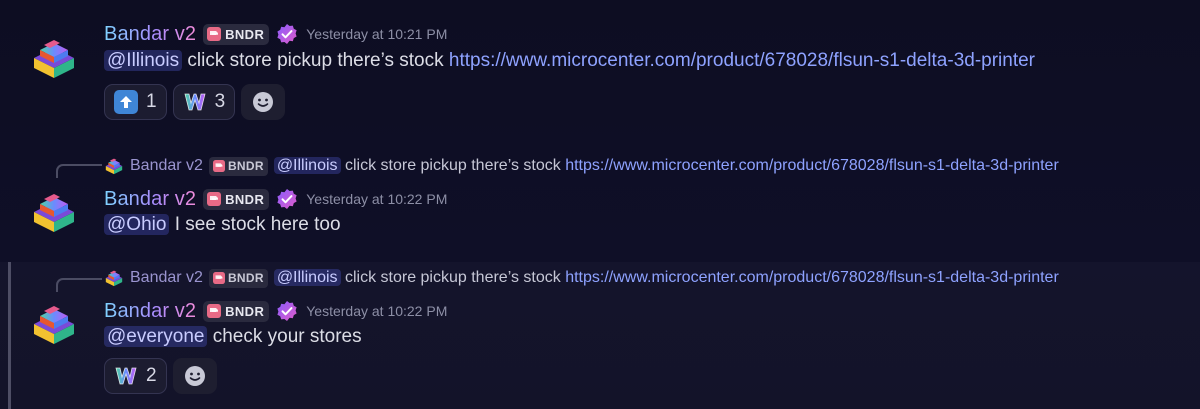 This screenshot has width=1200, height=409. Describe the element at coordinates (315, 60) in the screenshot. I see `message-text: click store pickup there’s stock` at that location.